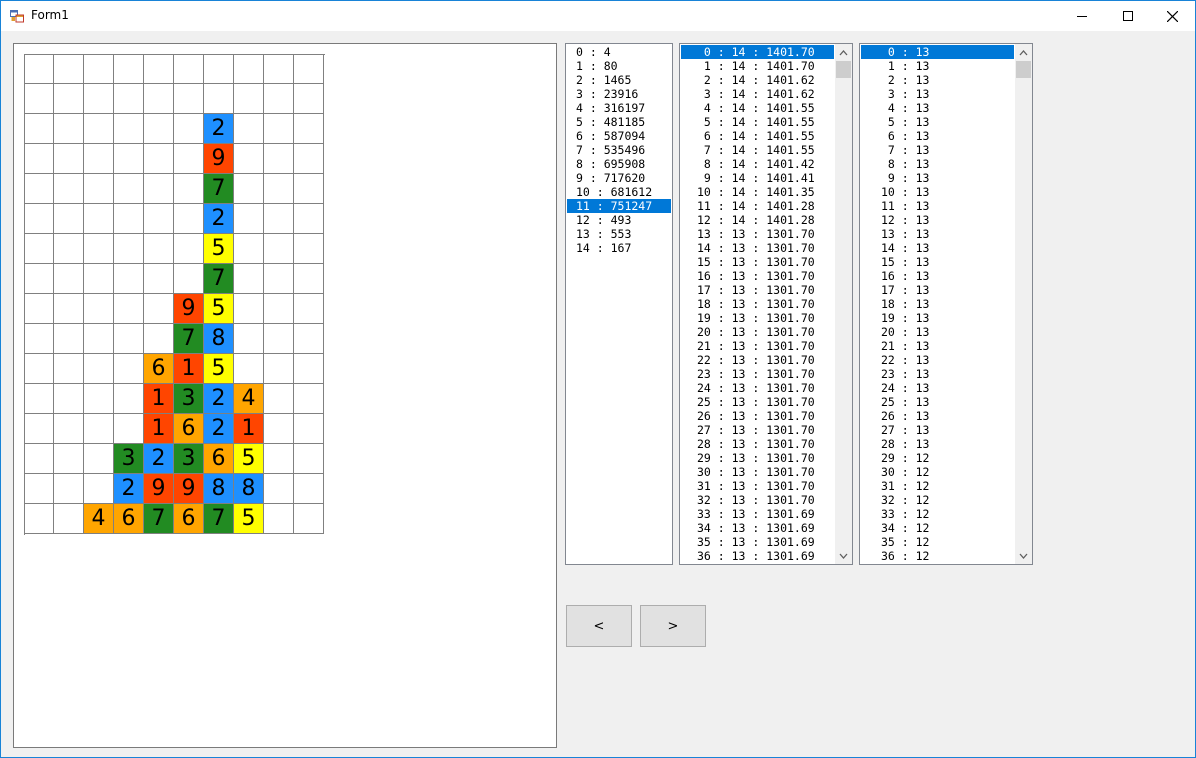  I want to click on score-list-item: 3 : 14 : 1401.62, so click(757, 94).